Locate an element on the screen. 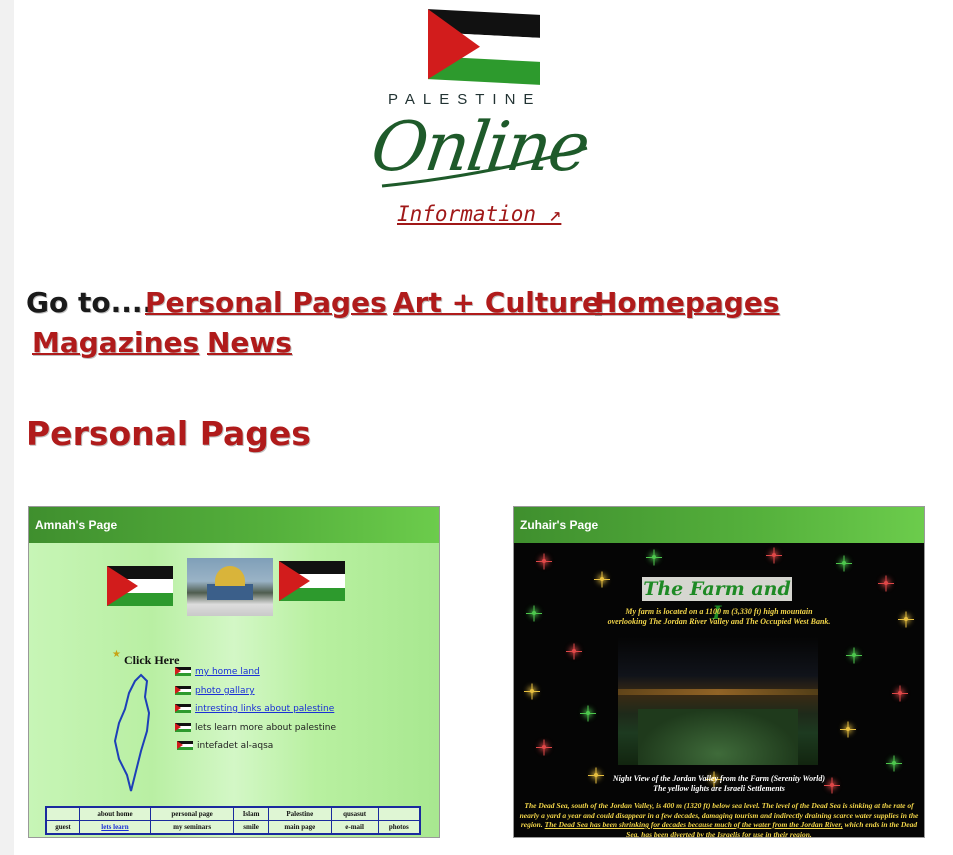 The image size is (953, 855). list-item: my home land is located at coordinates (217, 672).